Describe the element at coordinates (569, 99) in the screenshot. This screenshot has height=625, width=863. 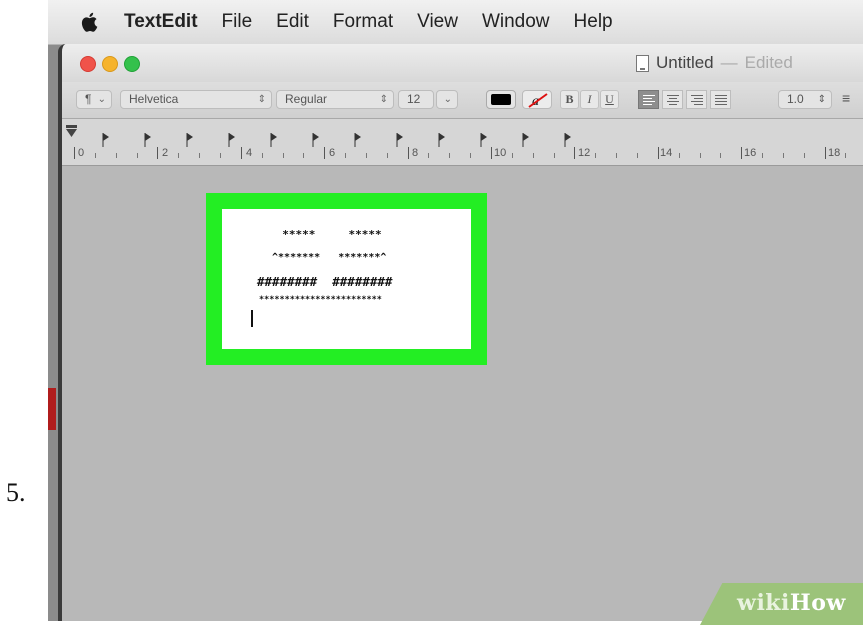
I see `bold-button: B` at that location.